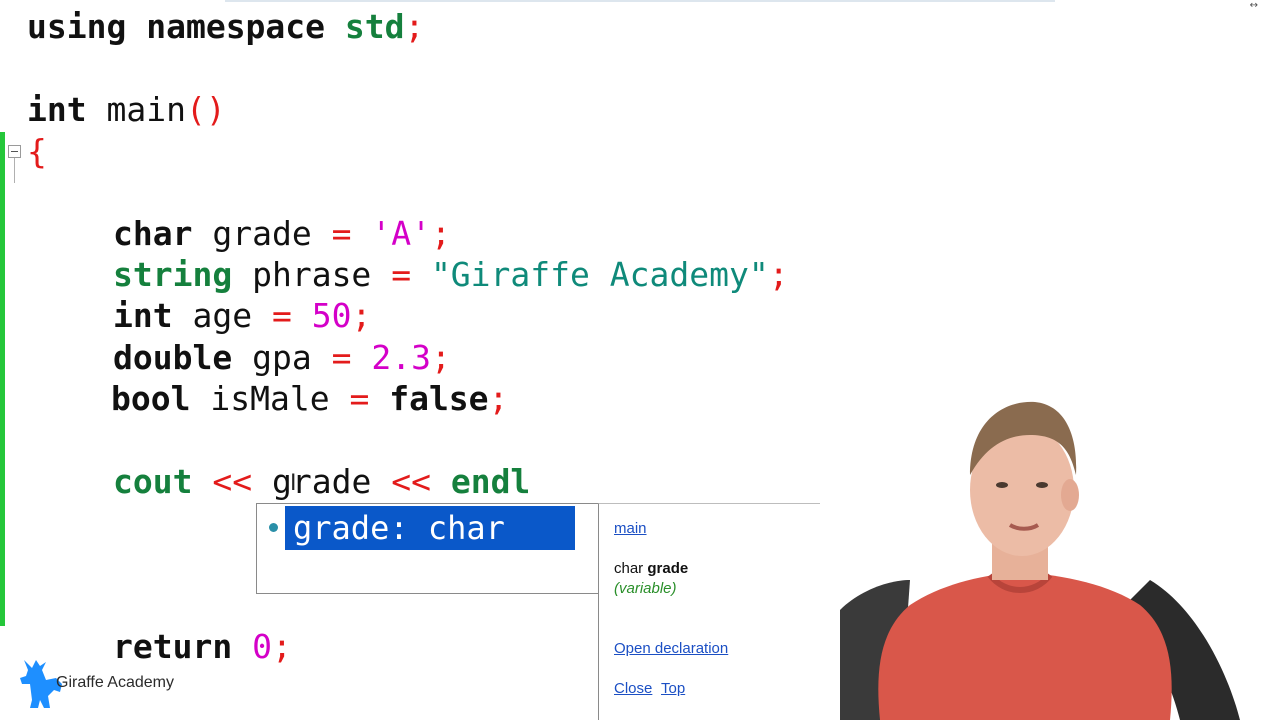 This screenshot has width=1280, height=720. What do you see at coordinates (640, 1) in the screenshot?
I see `editor-top-strip` at bounding box center [640, 1].